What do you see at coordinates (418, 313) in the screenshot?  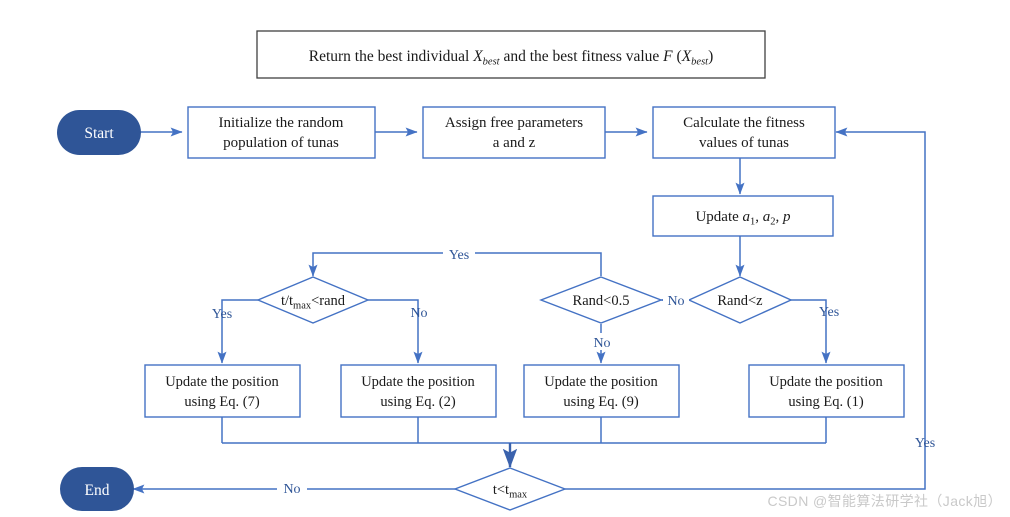 I see `edge-label-ttmax-no: No` at bounding box center [418, 313].